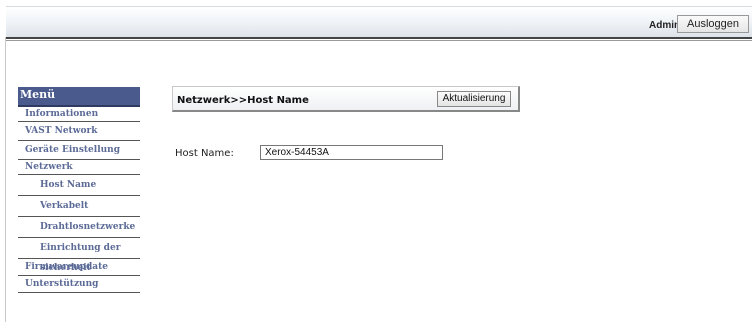 The image size is (752, 322). What do you see at coordinates (79, 284) in the screenshot?
I see `sidebar-item-unterstuetzung: Unterstützung` at bounding box center [79, 284].